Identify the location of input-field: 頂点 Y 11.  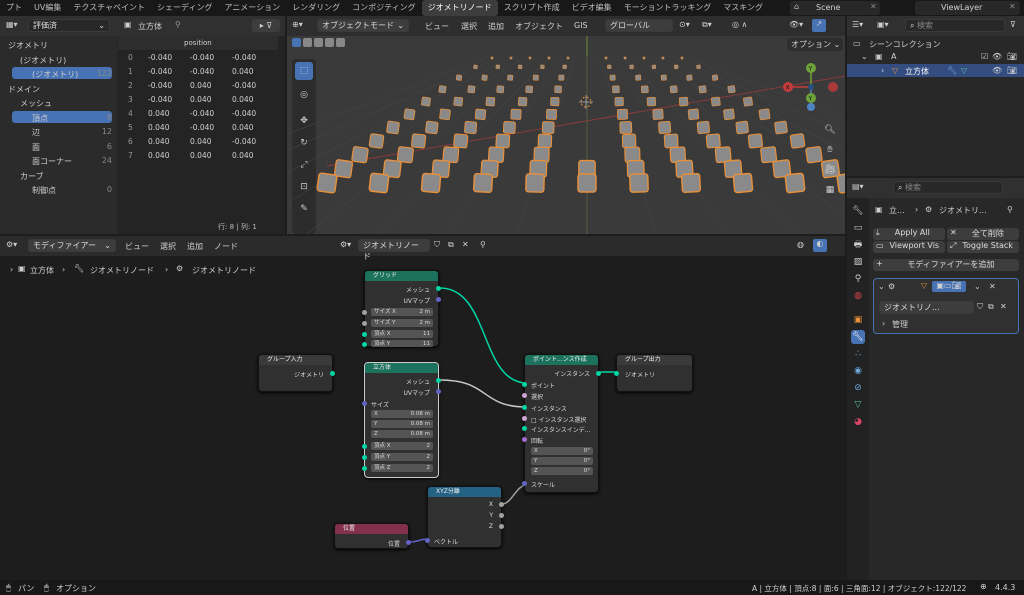
(402, 343).